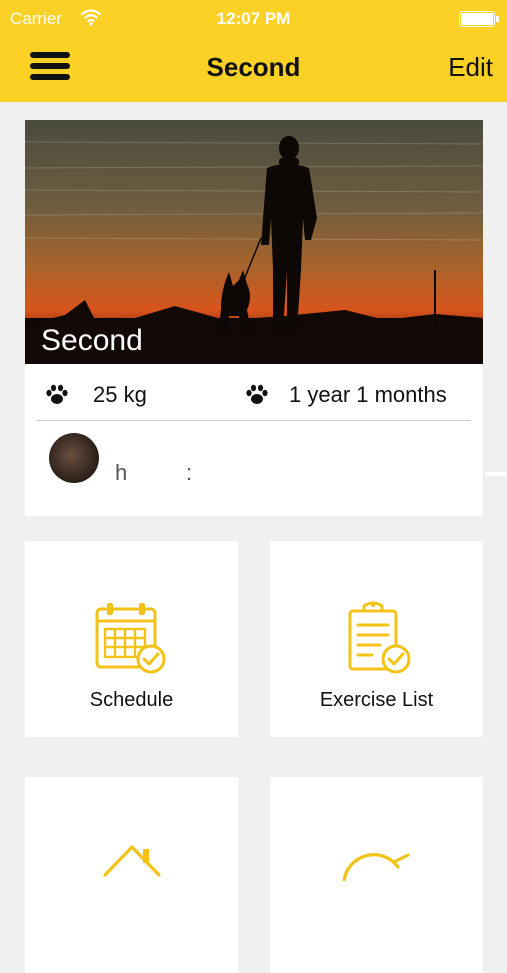 This screenshot has height=973, width=507. What do you see at coordinates (368, 394) in the screenshot?
I see `pet-age: 1 year 1 months` at bounding box center [368, 394].